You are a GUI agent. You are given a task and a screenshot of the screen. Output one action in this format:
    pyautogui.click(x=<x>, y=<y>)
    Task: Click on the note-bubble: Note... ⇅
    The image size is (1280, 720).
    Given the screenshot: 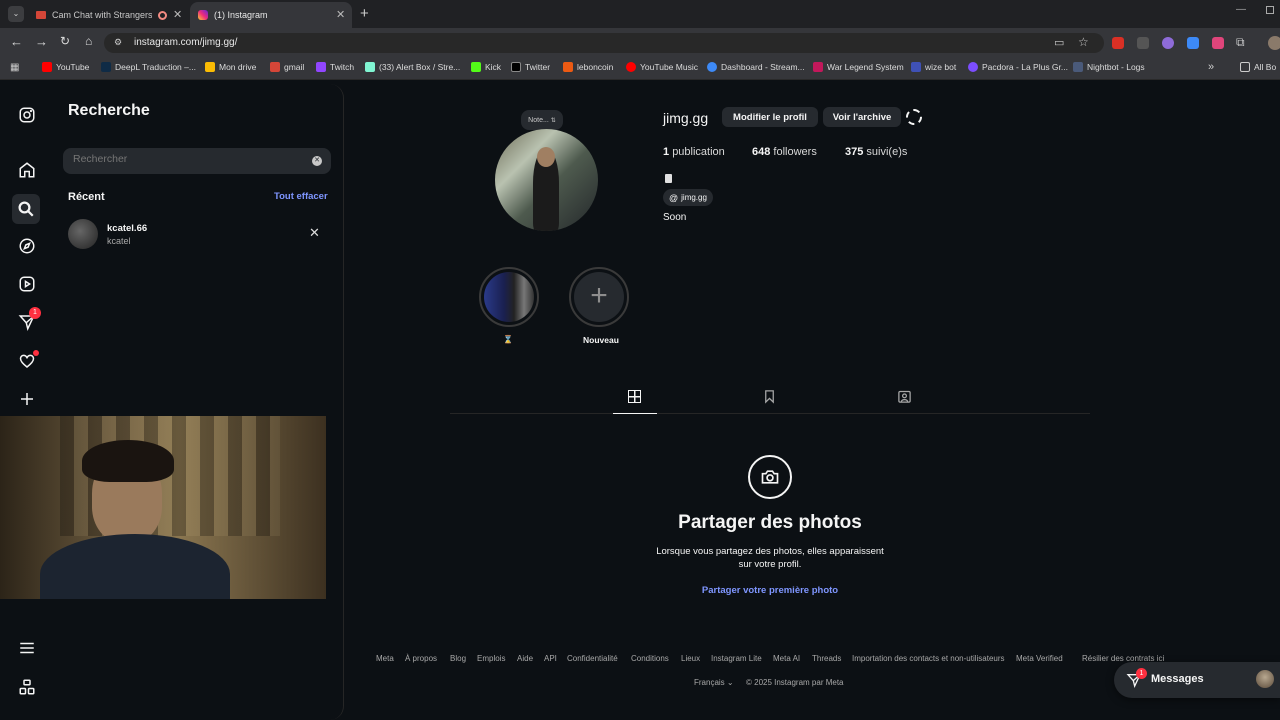 What is the action you would take?
    pyautogui.click(x=542, y=120)
    